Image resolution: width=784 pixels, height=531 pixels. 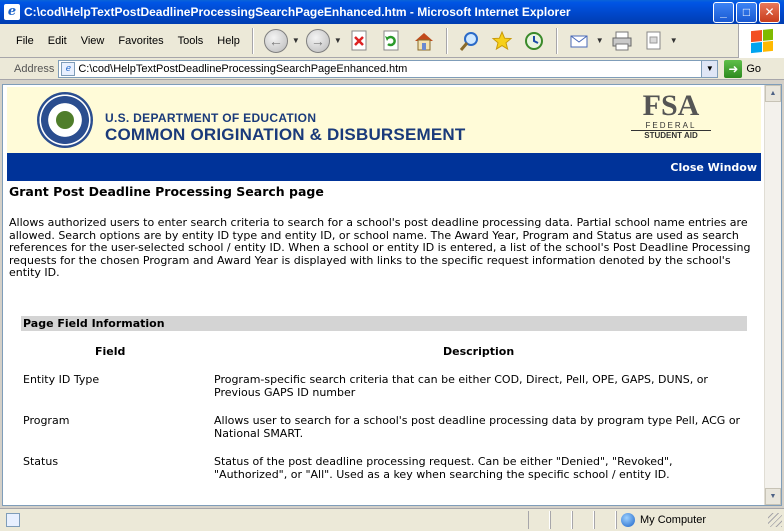 What do you see at coordinates (775, 520) in the screenshot?
I see `resize-grip` at bounding box center [775, 520].